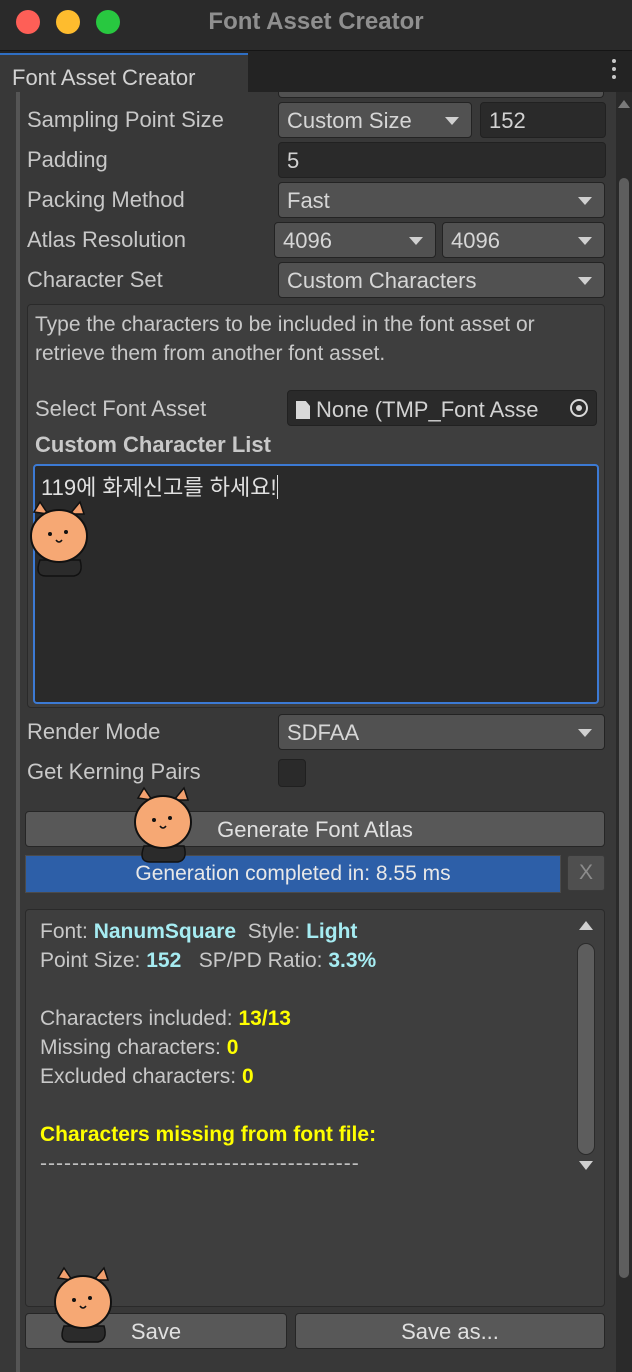 This screenshot has height=1372, width=632. I want to click on character-set-value: Custom Characters, so click(382, 280).